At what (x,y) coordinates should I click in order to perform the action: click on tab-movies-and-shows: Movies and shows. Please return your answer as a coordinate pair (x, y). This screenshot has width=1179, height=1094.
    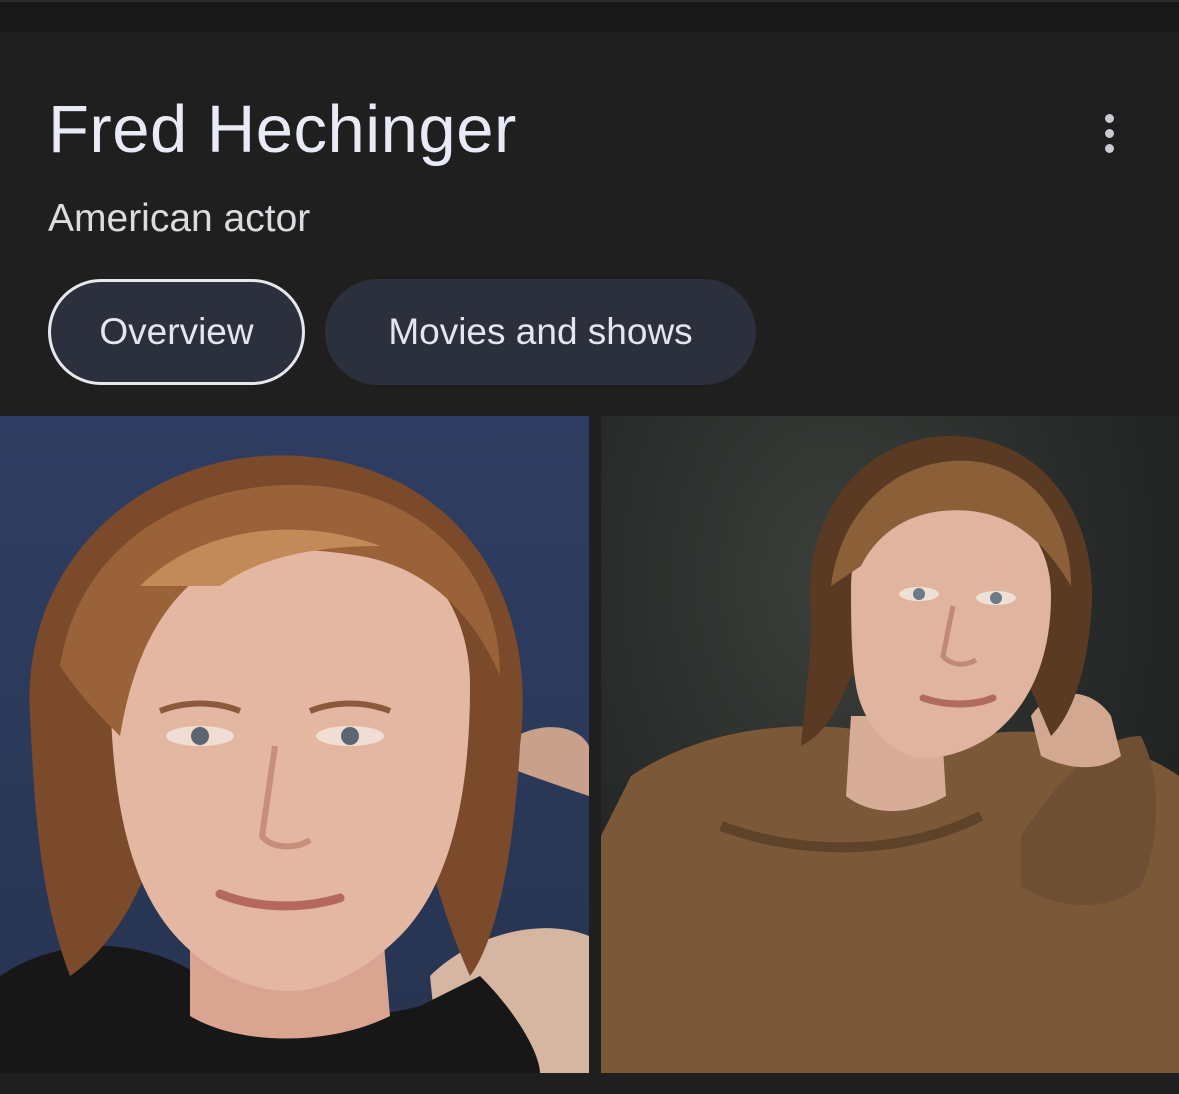
    Looking at the image, I should click on (540, 332).